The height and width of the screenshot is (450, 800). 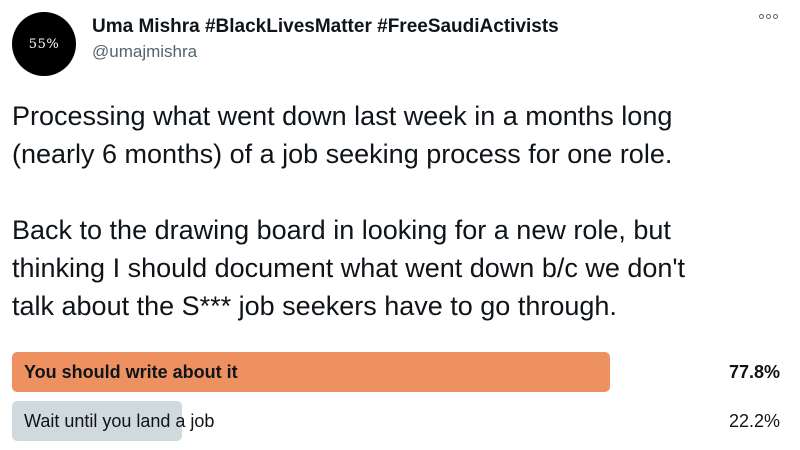 What do you see at coordinates (754, 421) in the screenshot?
I see `poll-option-percent: 22.2%` at bounding box center [754, 421].